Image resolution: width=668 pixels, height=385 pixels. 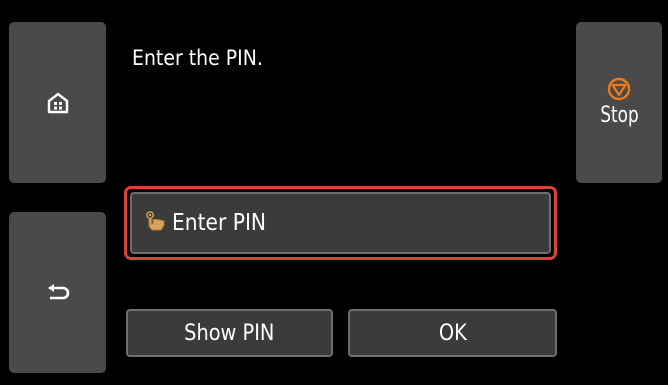 I want to click on home-icon, so click(x=57, y=102).